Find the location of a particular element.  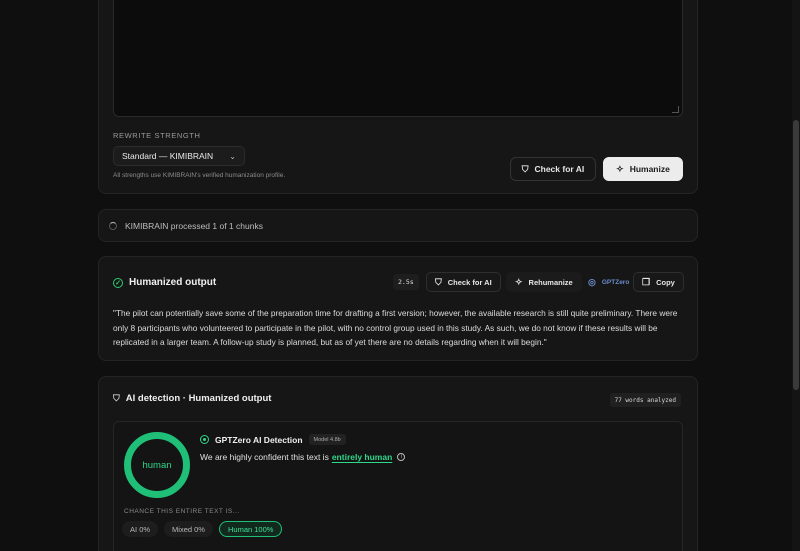

probability-pills: AI 0% Mixed 0% Human 100% is located at coordinates (202, 529).